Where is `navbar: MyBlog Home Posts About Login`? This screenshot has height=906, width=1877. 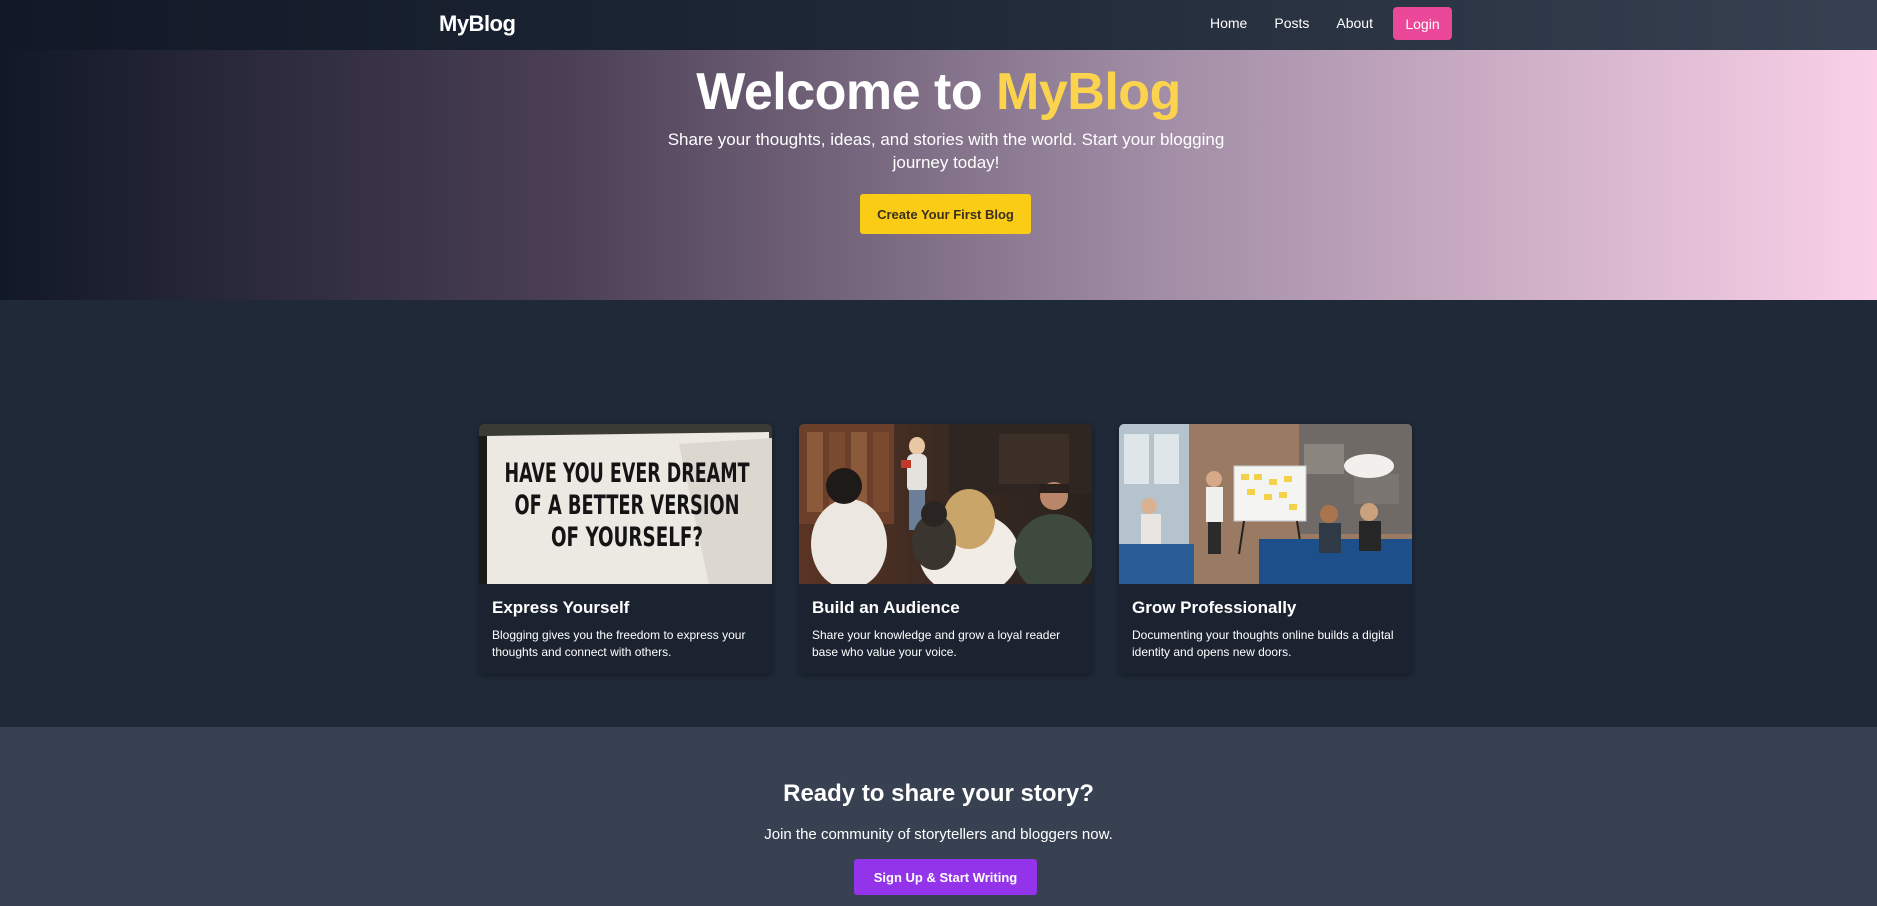 navbar: MyBlog Home Posts About Login is located at coordinates (938, 25).